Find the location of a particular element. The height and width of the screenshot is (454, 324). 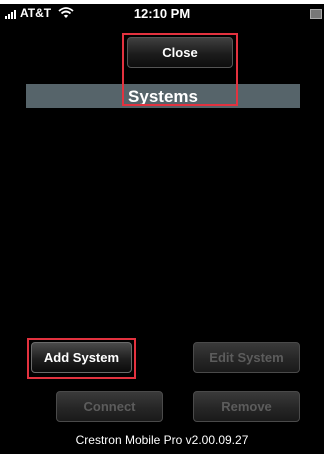

systems-header-bar: Systems is located at coordinates (163, 96).